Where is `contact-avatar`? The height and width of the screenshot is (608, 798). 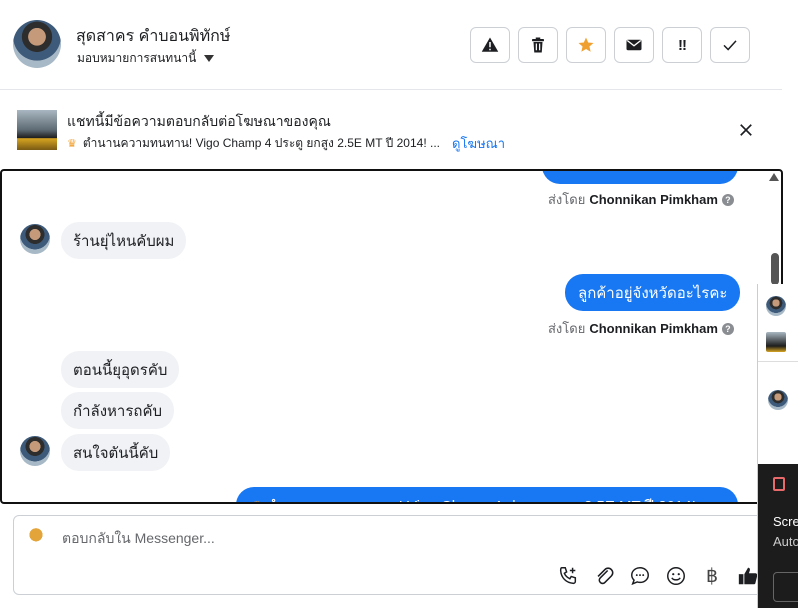 contact-avatar is located at coordinates (37, 44).